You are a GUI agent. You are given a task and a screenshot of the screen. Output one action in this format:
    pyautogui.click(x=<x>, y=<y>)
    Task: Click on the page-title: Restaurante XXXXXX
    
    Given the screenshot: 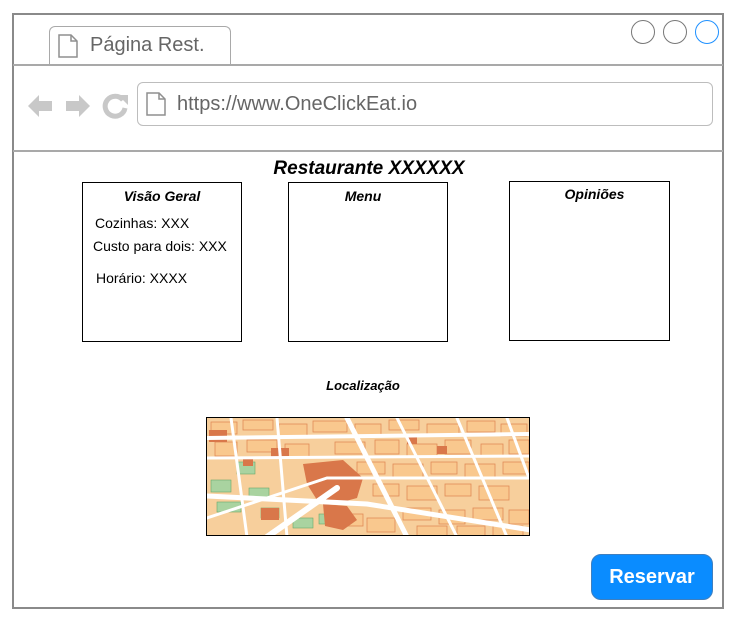 What is the action you would take?
    pyautogui.click(x=369, y=168)
    